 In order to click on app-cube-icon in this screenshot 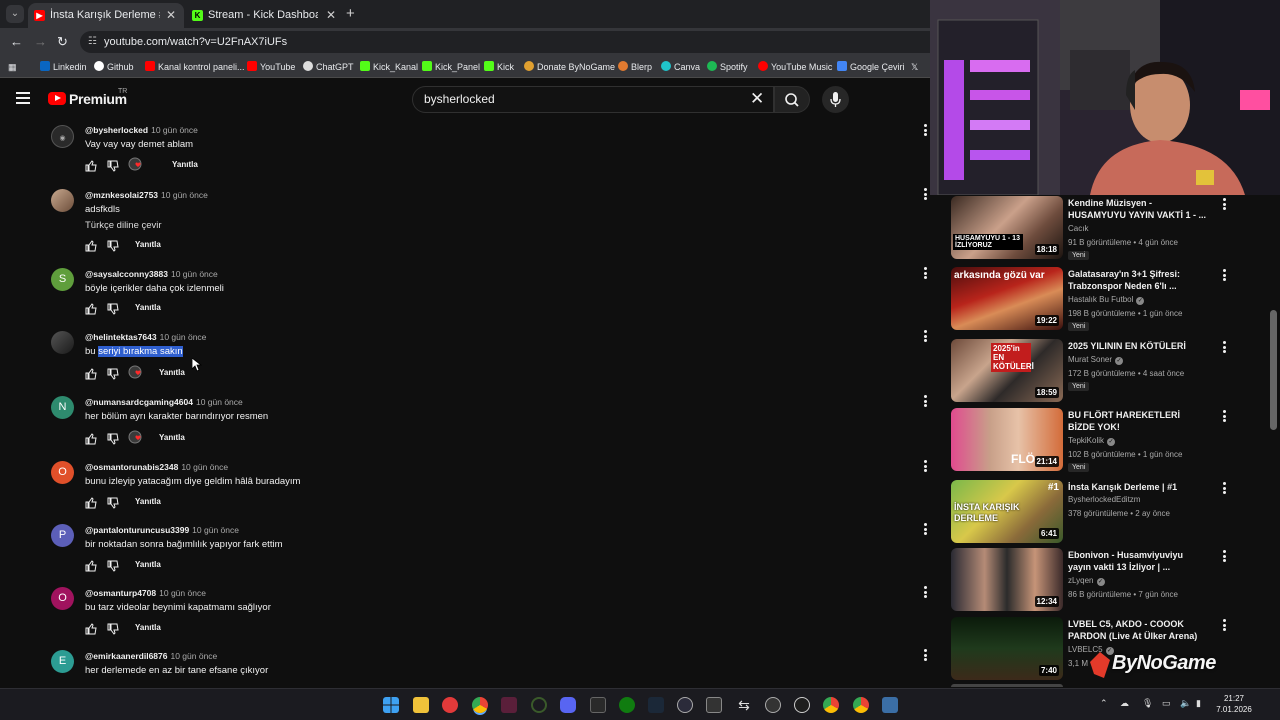, I will do `click(714, 705)`.